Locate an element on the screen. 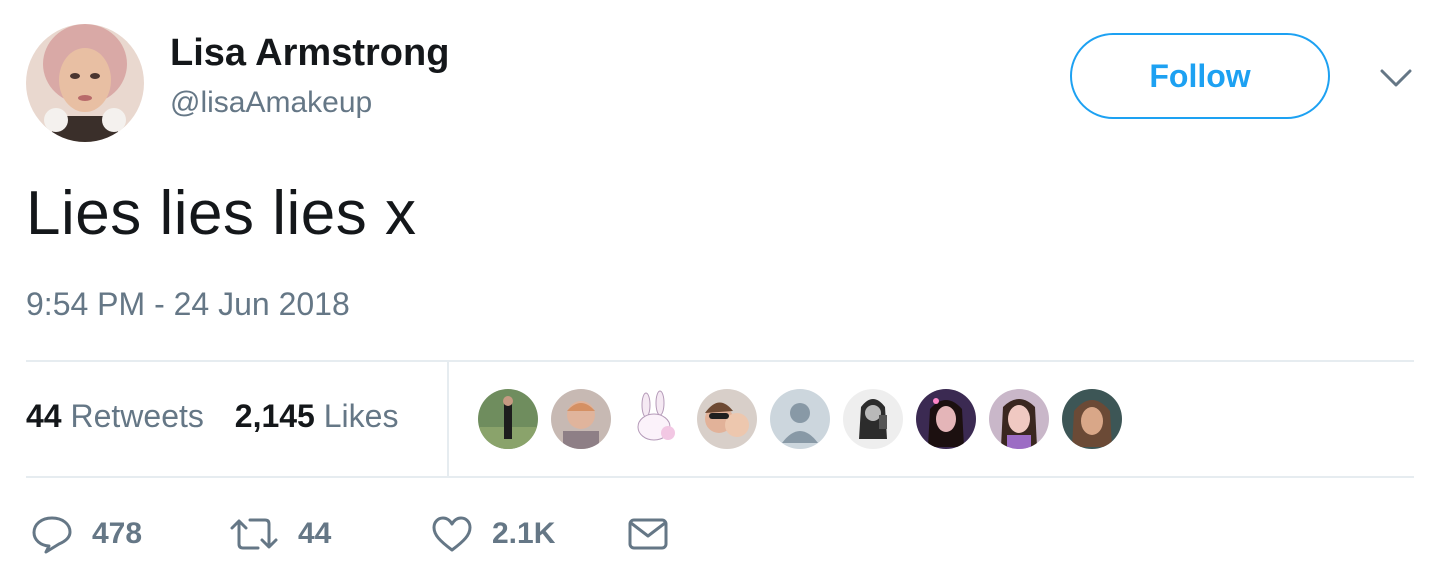 Image resolution: width=1440 pixels, height=586 pixels. default-avatar-icon is located at coordinates (800, 419).